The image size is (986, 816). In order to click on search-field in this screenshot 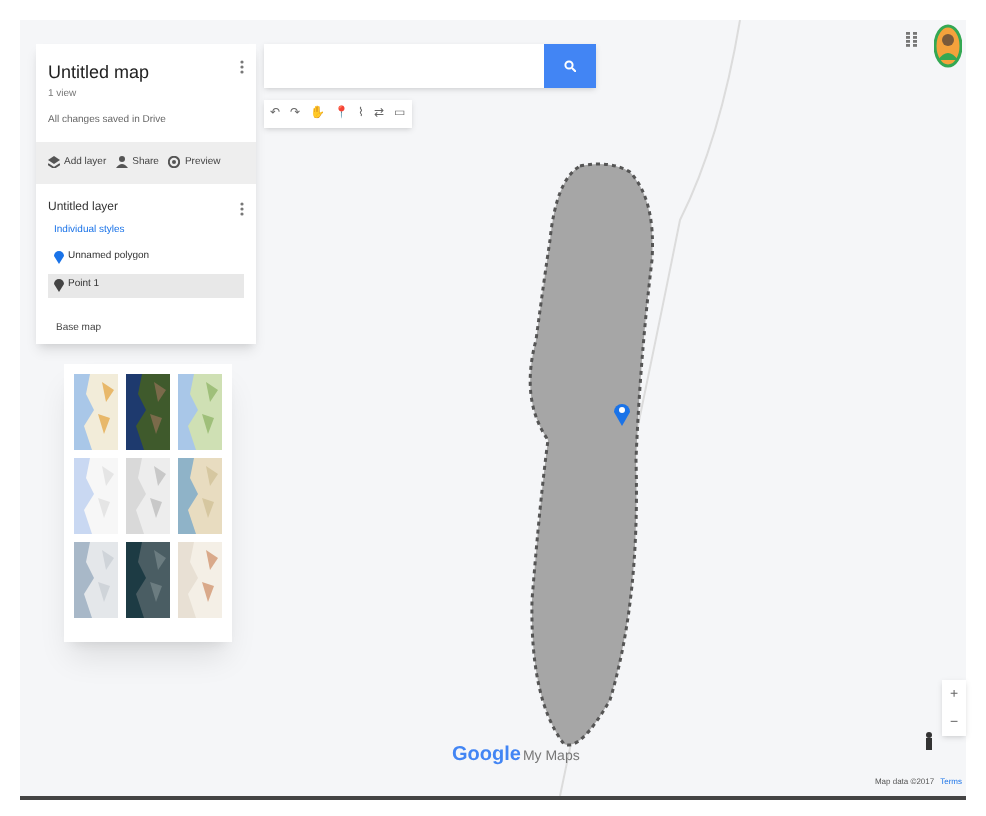, I will do `click(404, 66)`.